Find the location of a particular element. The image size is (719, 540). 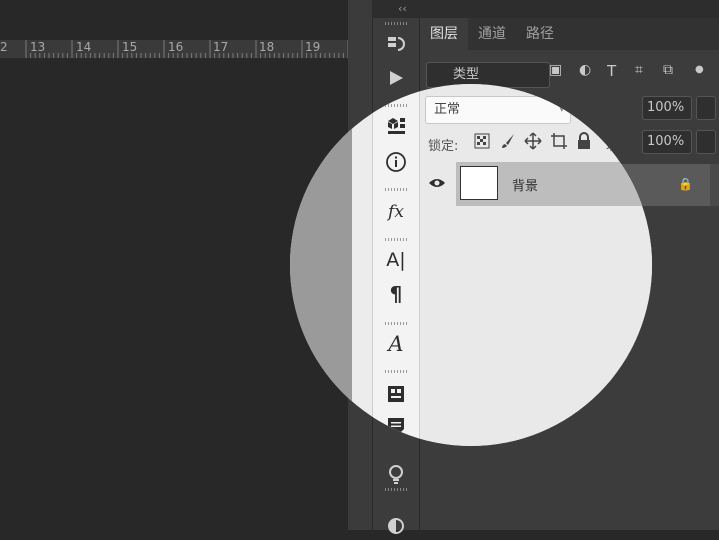

eye-icon is located at coordinates (437, 184).